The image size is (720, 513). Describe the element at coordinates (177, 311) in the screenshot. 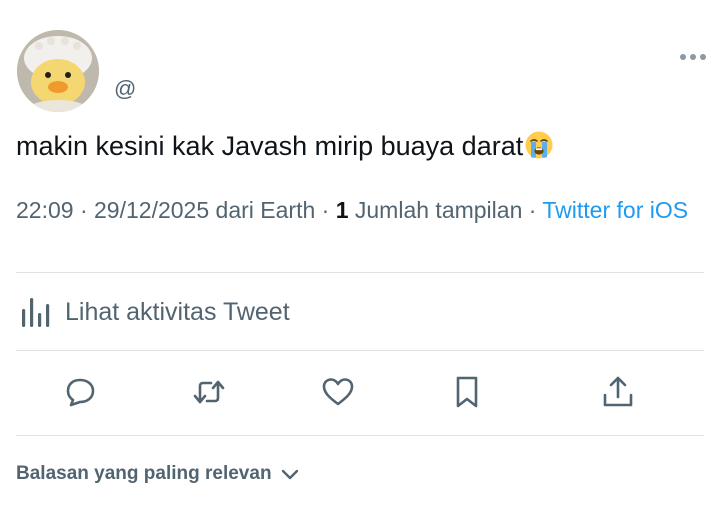

I see `activity-label: Lihat aktivitas Tweet` at that location.